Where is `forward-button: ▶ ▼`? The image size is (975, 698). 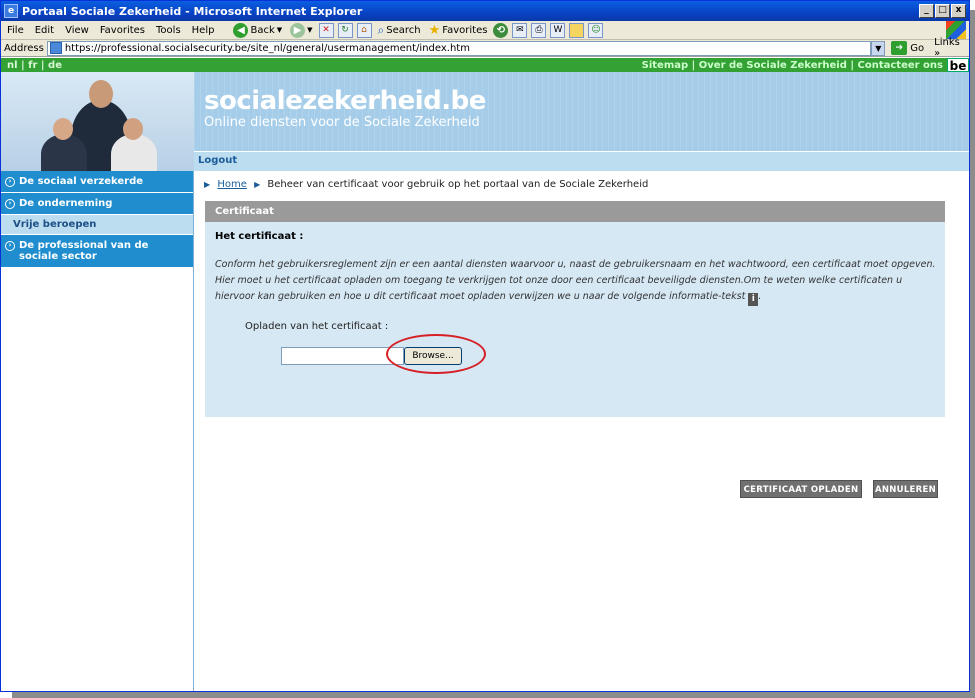 forward-button: ▶ ▼ is located at coordinates (301, 30).